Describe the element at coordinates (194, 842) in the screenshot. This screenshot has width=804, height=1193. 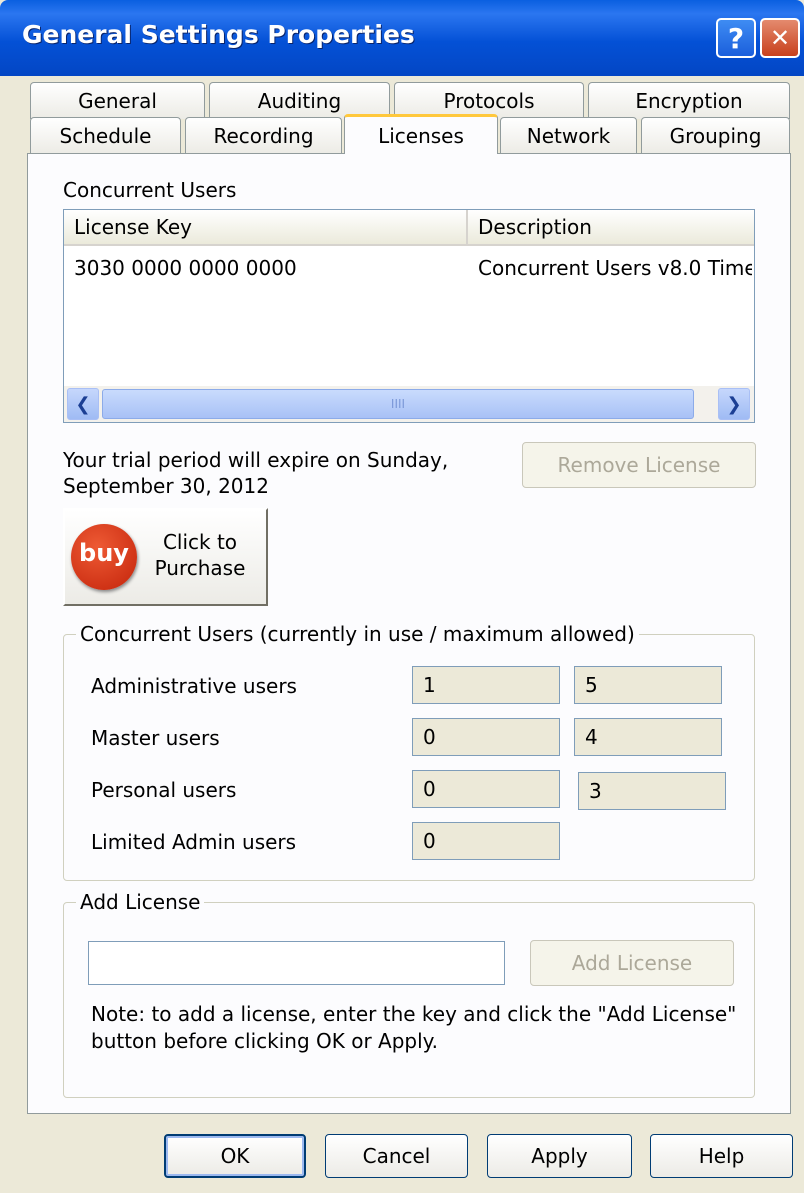
I see `limited-admin-users-label: Limited Admin users` at that location.